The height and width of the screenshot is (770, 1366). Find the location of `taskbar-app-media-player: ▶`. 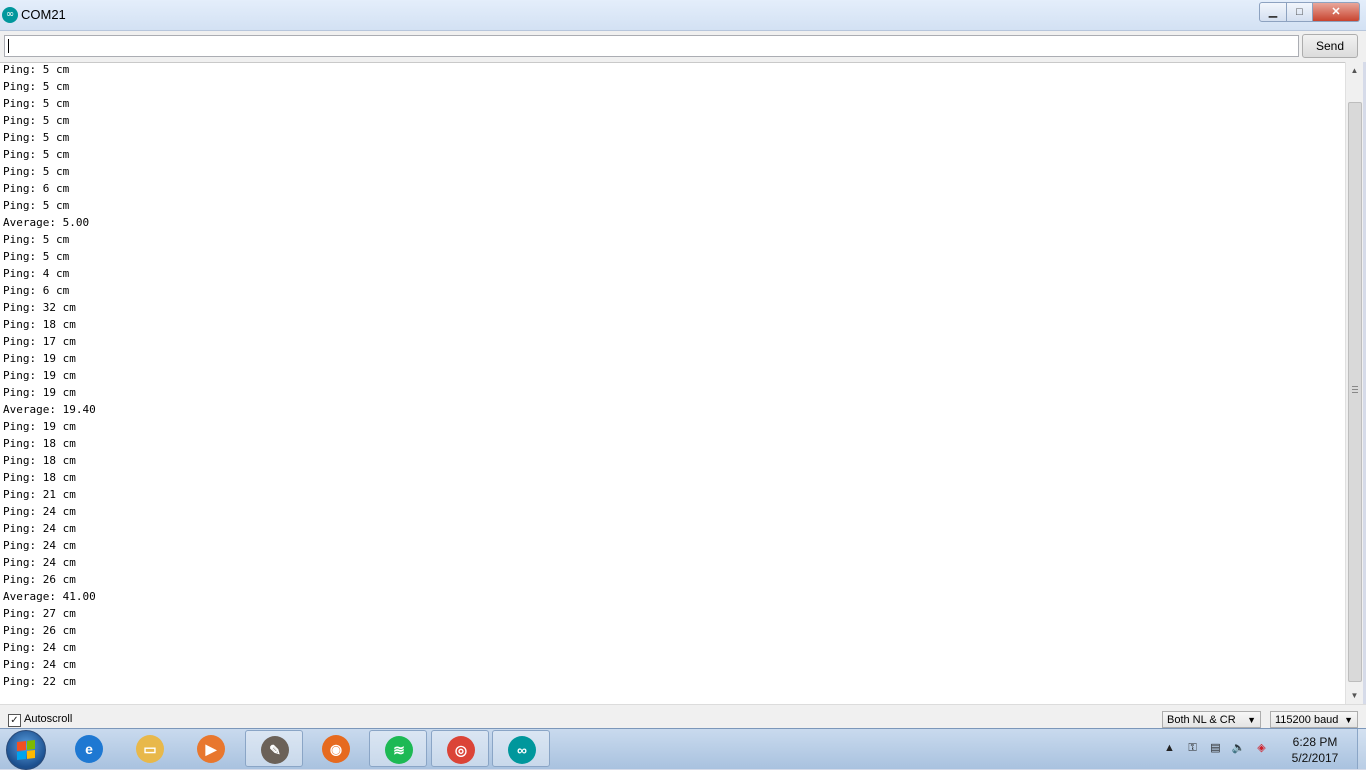

taskbar-app-media-player: ▶ is located at coordinates (211, 748).